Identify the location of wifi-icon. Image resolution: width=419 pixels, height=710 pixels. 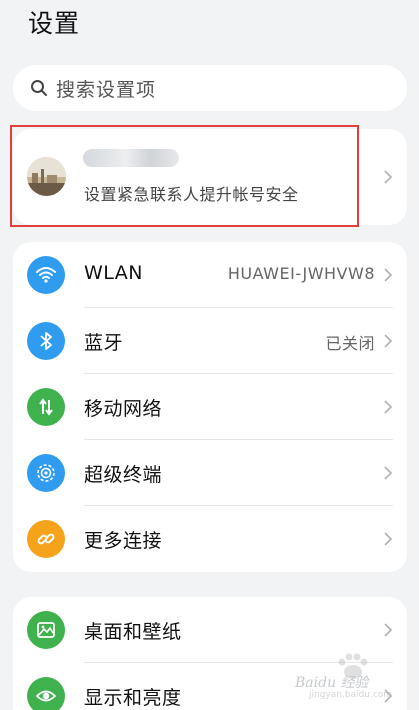
(46, 275).